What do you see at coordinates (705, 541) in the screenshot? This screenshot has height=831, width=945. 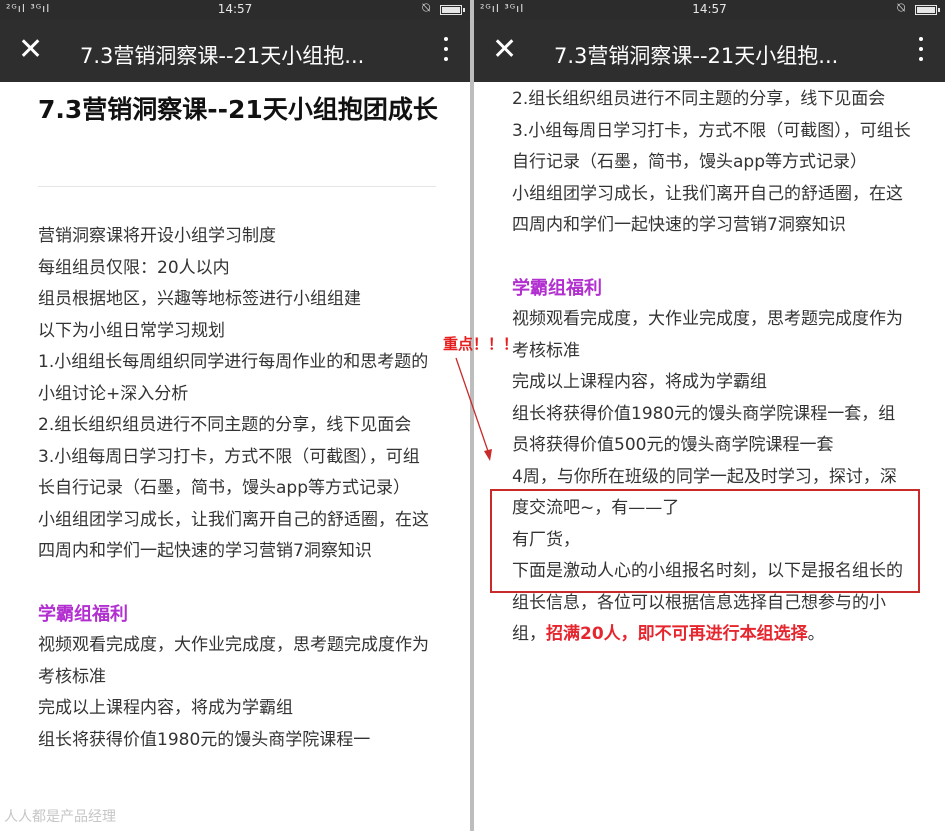 I see `highlight-box` at bounding box center [705, 541].